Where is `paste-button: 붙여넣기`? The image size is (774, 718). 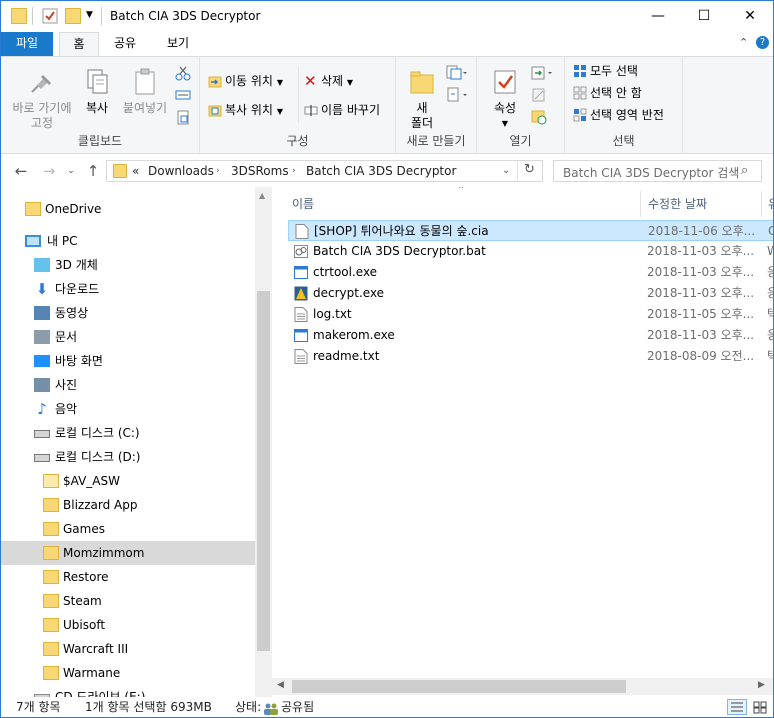
paste-button: 붙여넣기 is located at coordinates (145, 91).